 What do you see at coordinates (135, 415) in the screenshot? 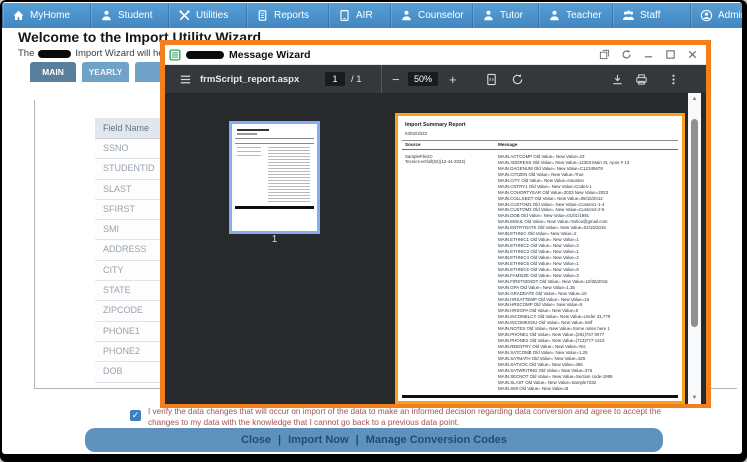
I see `verify-checkbox` at bounding box center [135, 415].